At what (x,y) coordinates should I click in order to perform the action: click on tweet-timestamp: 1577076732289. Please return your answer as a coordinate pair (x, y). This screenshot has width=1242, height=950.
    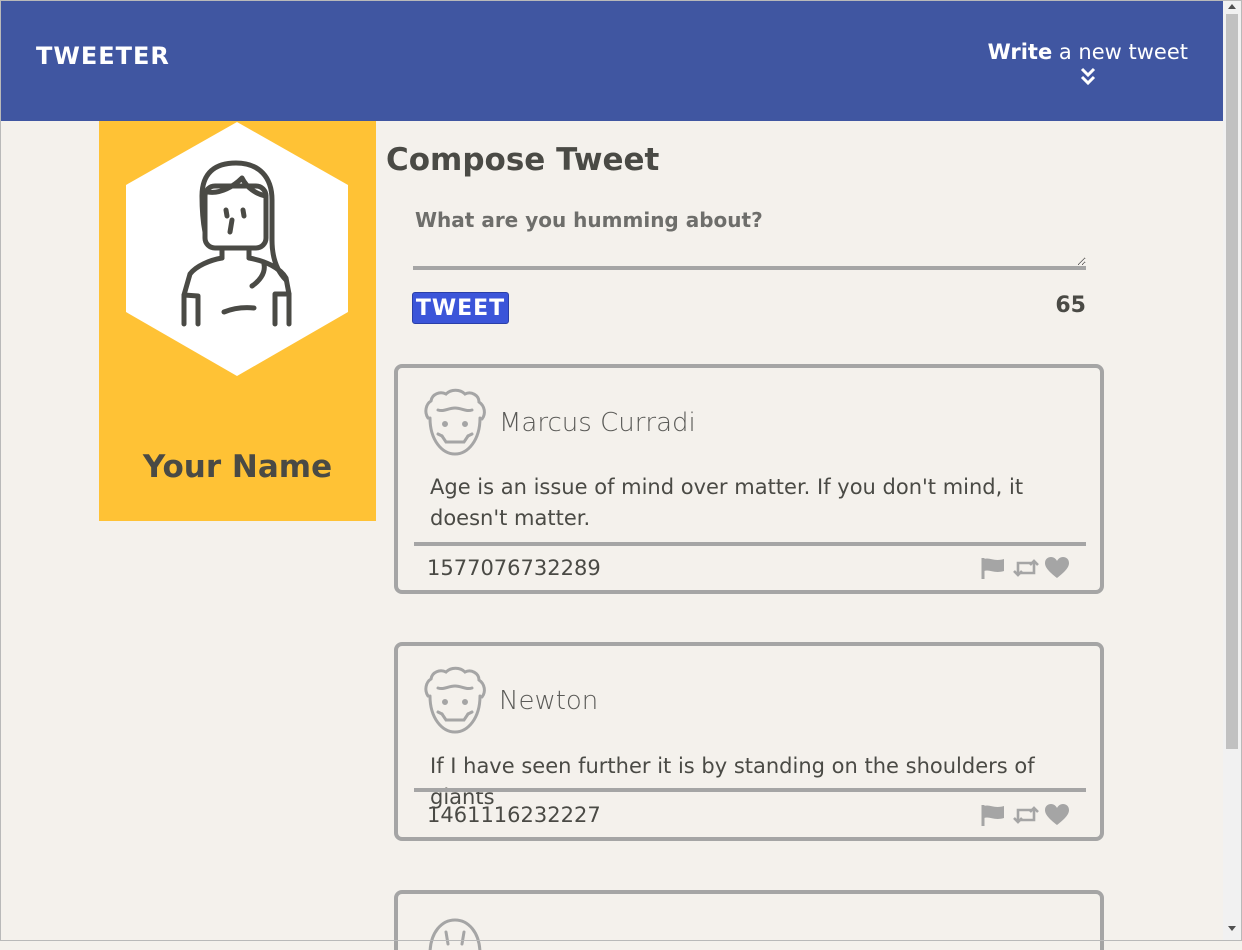
    Looking at the image, I should click on (514, 568).